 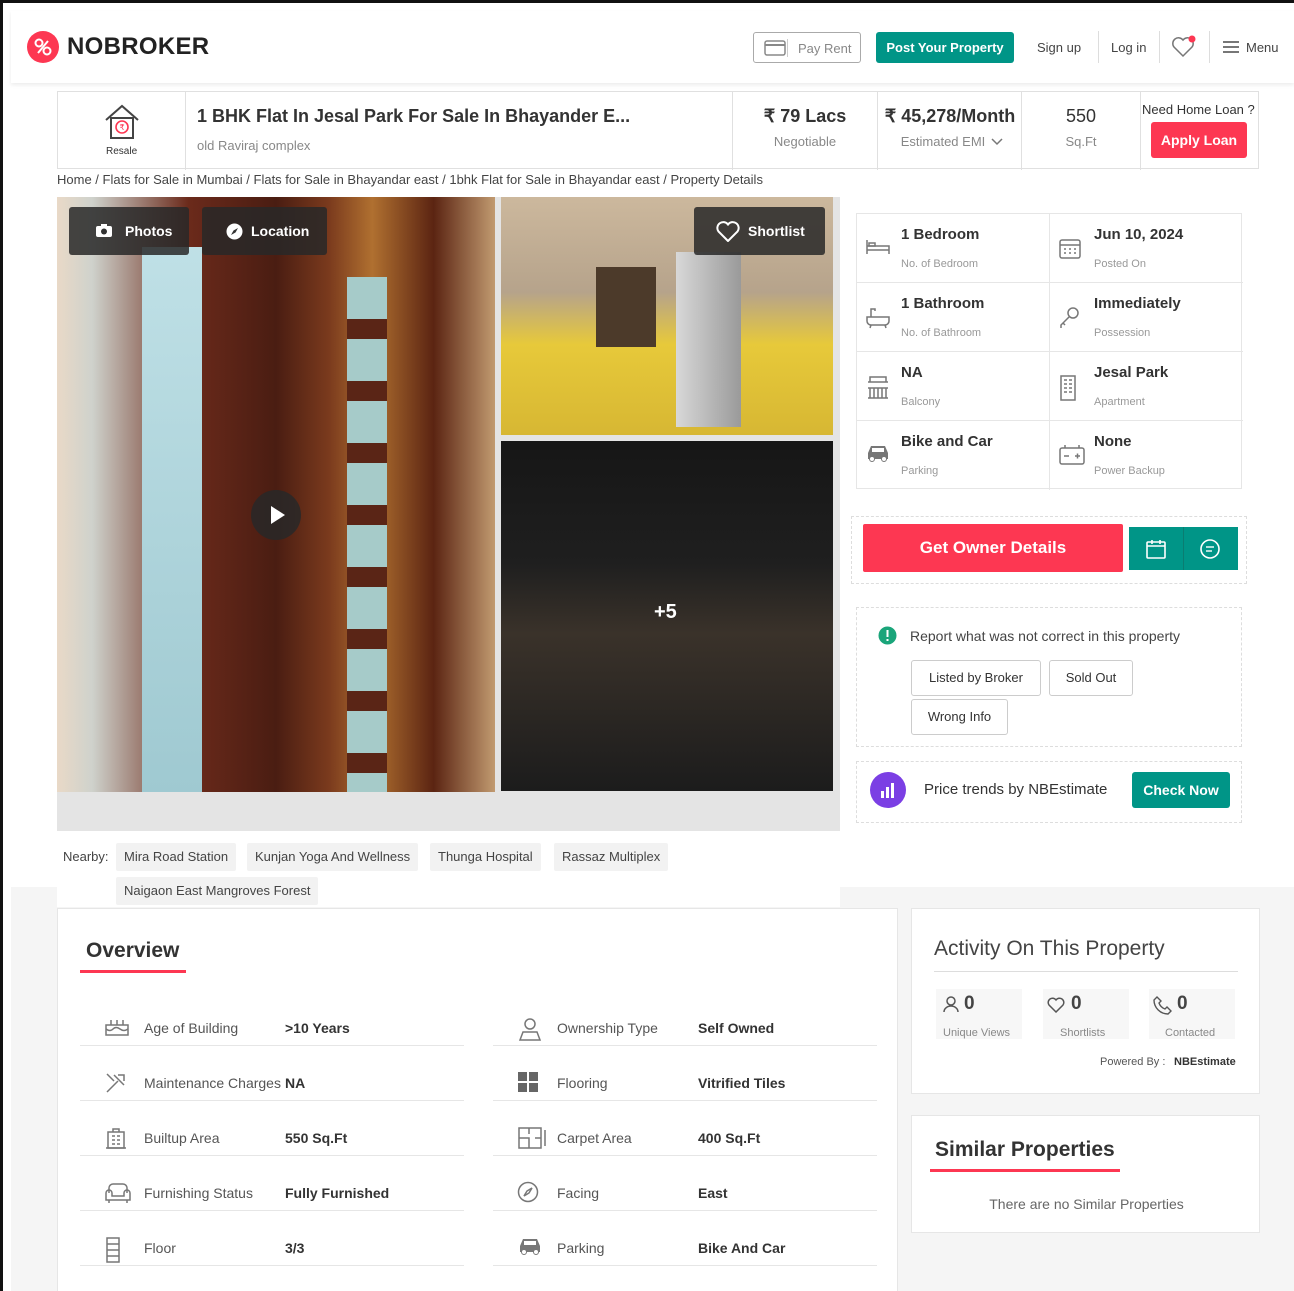 I want to click on heading-underline, so click(x=1025, y=1170).